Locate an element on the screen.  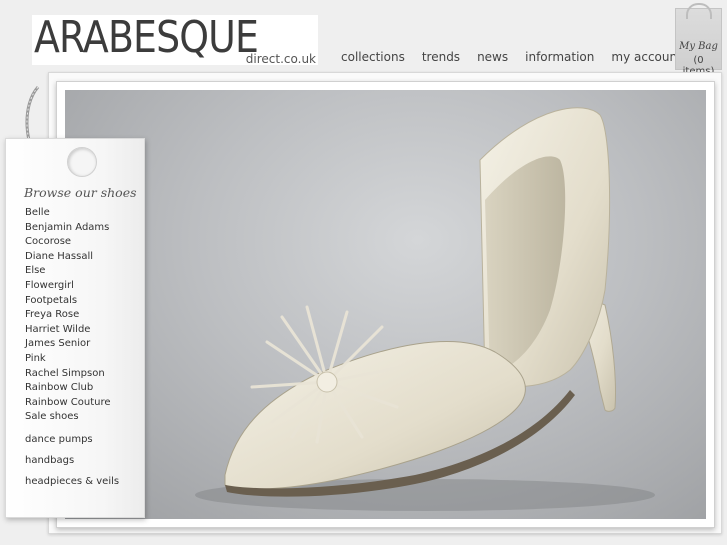
brand-link: Belle is located at coordinates (68, 213).